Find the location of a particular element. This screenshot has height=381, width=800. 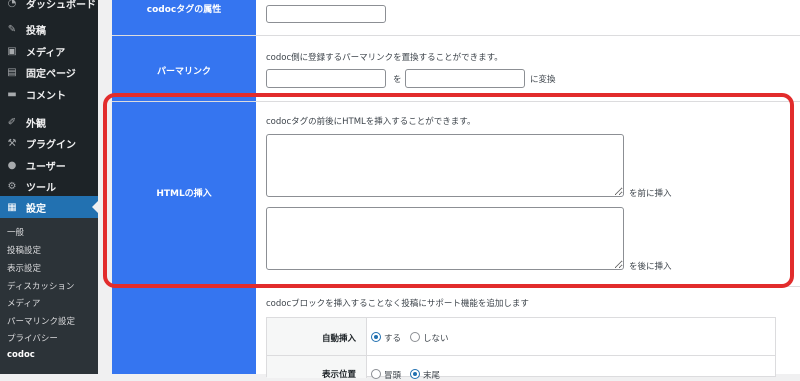

attr-label: codocタグの属性 is located at coordinates (184, 10).